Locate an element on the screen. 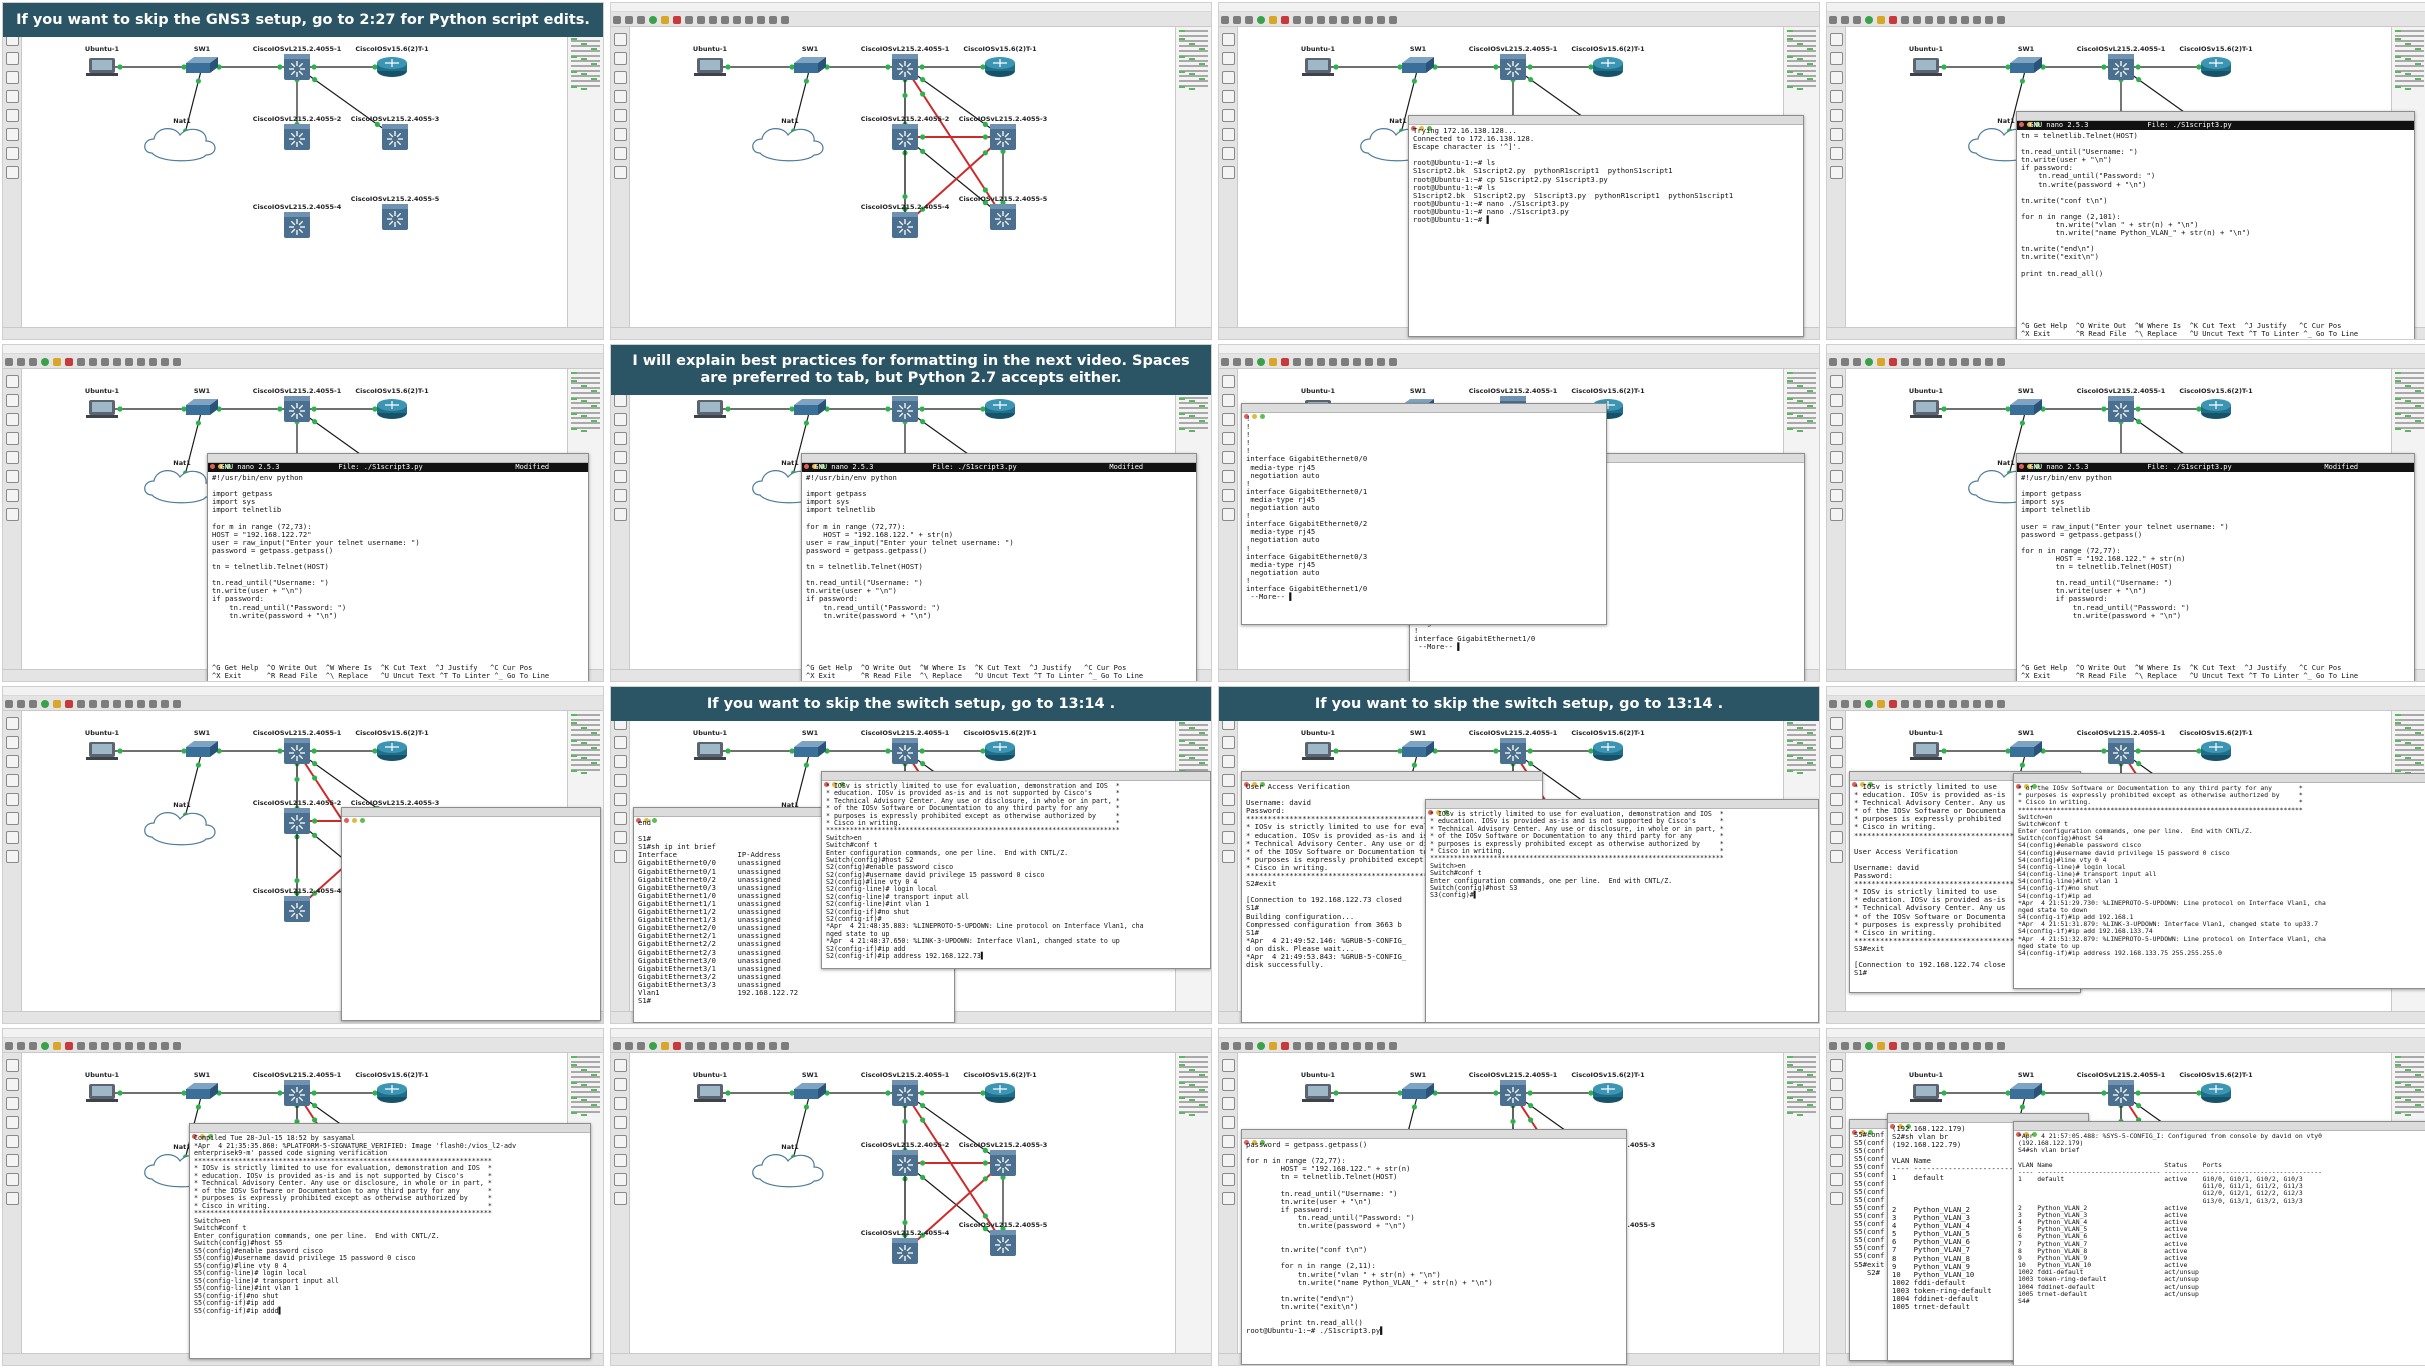 The image size is (2425, 1369). node-switch4: CiscoIOSvL215.2.4055-4 is located at coordinates (905, 220).